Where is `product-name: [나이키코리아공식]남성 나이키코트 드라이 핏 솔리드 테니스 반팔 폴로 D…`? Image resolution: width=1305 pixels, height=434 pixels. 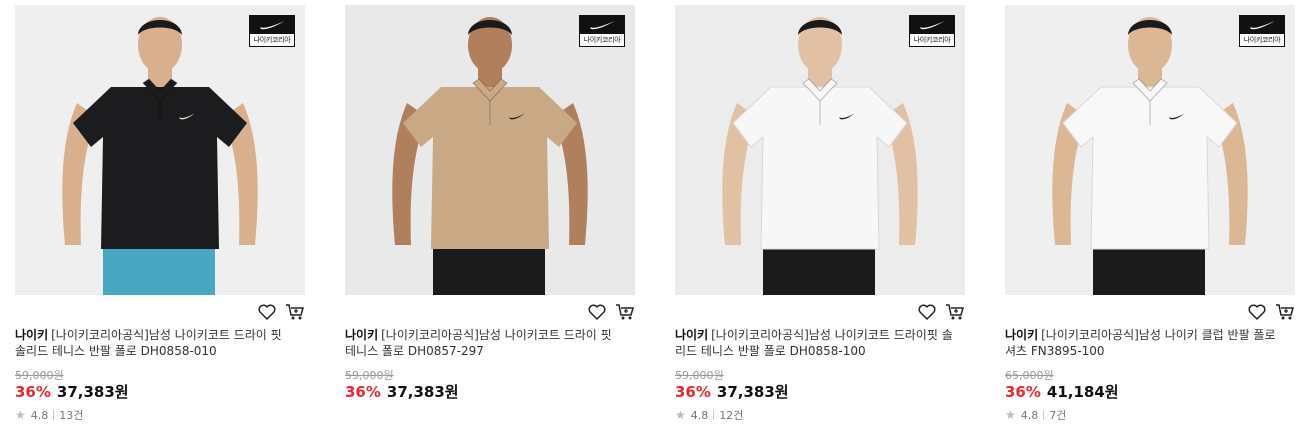
product-name: [나이키코리아공식]남성 나이키코트 드라이 핏 솔리드 테니스 반팔 폴로 D… is located at coordinates (148, 343).